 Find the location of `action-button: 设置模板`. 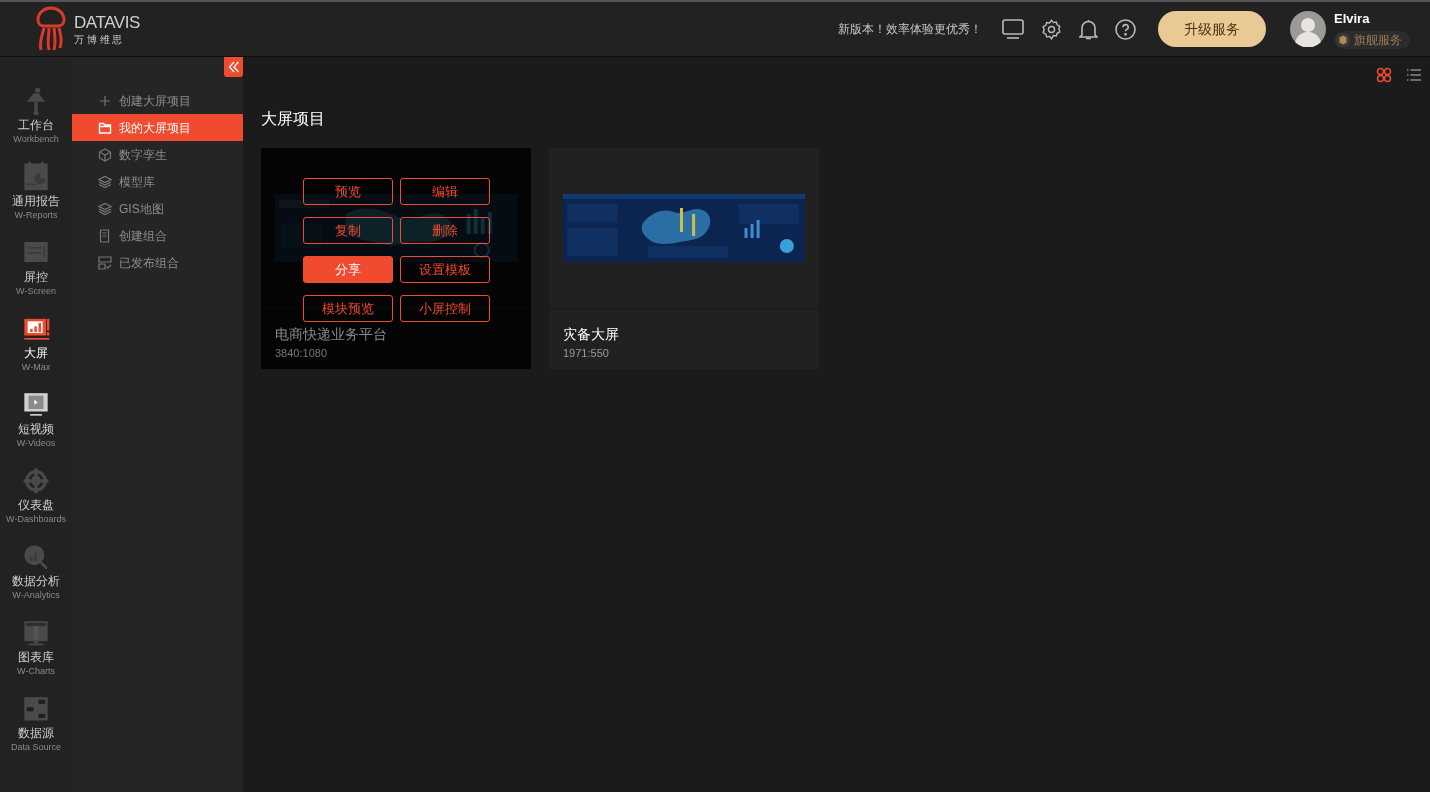

action-button: 设置模板 is located at coordinates (444, 269).